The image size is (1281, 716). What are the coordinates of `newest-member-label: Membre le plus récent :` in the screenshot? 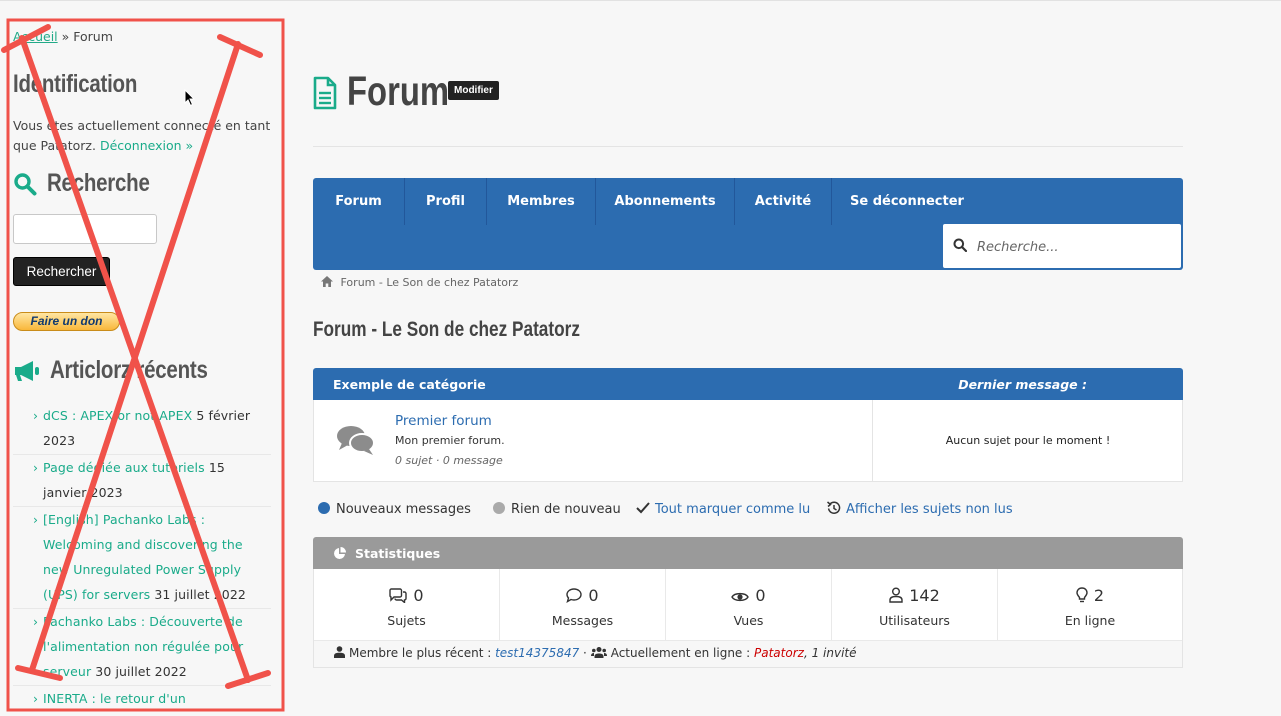 It's located at (420, 653).